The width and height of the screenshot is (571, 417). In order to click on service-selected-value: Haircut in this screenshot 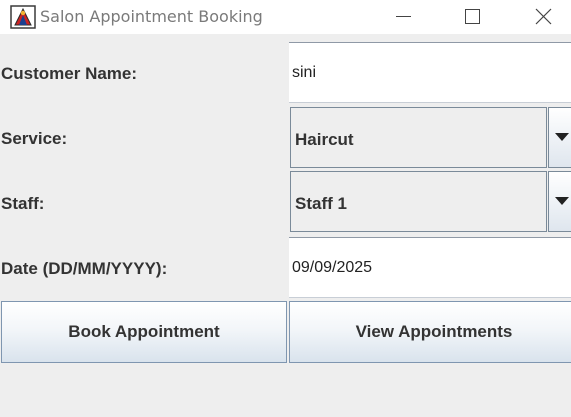, I will do `click(324, 139)`.